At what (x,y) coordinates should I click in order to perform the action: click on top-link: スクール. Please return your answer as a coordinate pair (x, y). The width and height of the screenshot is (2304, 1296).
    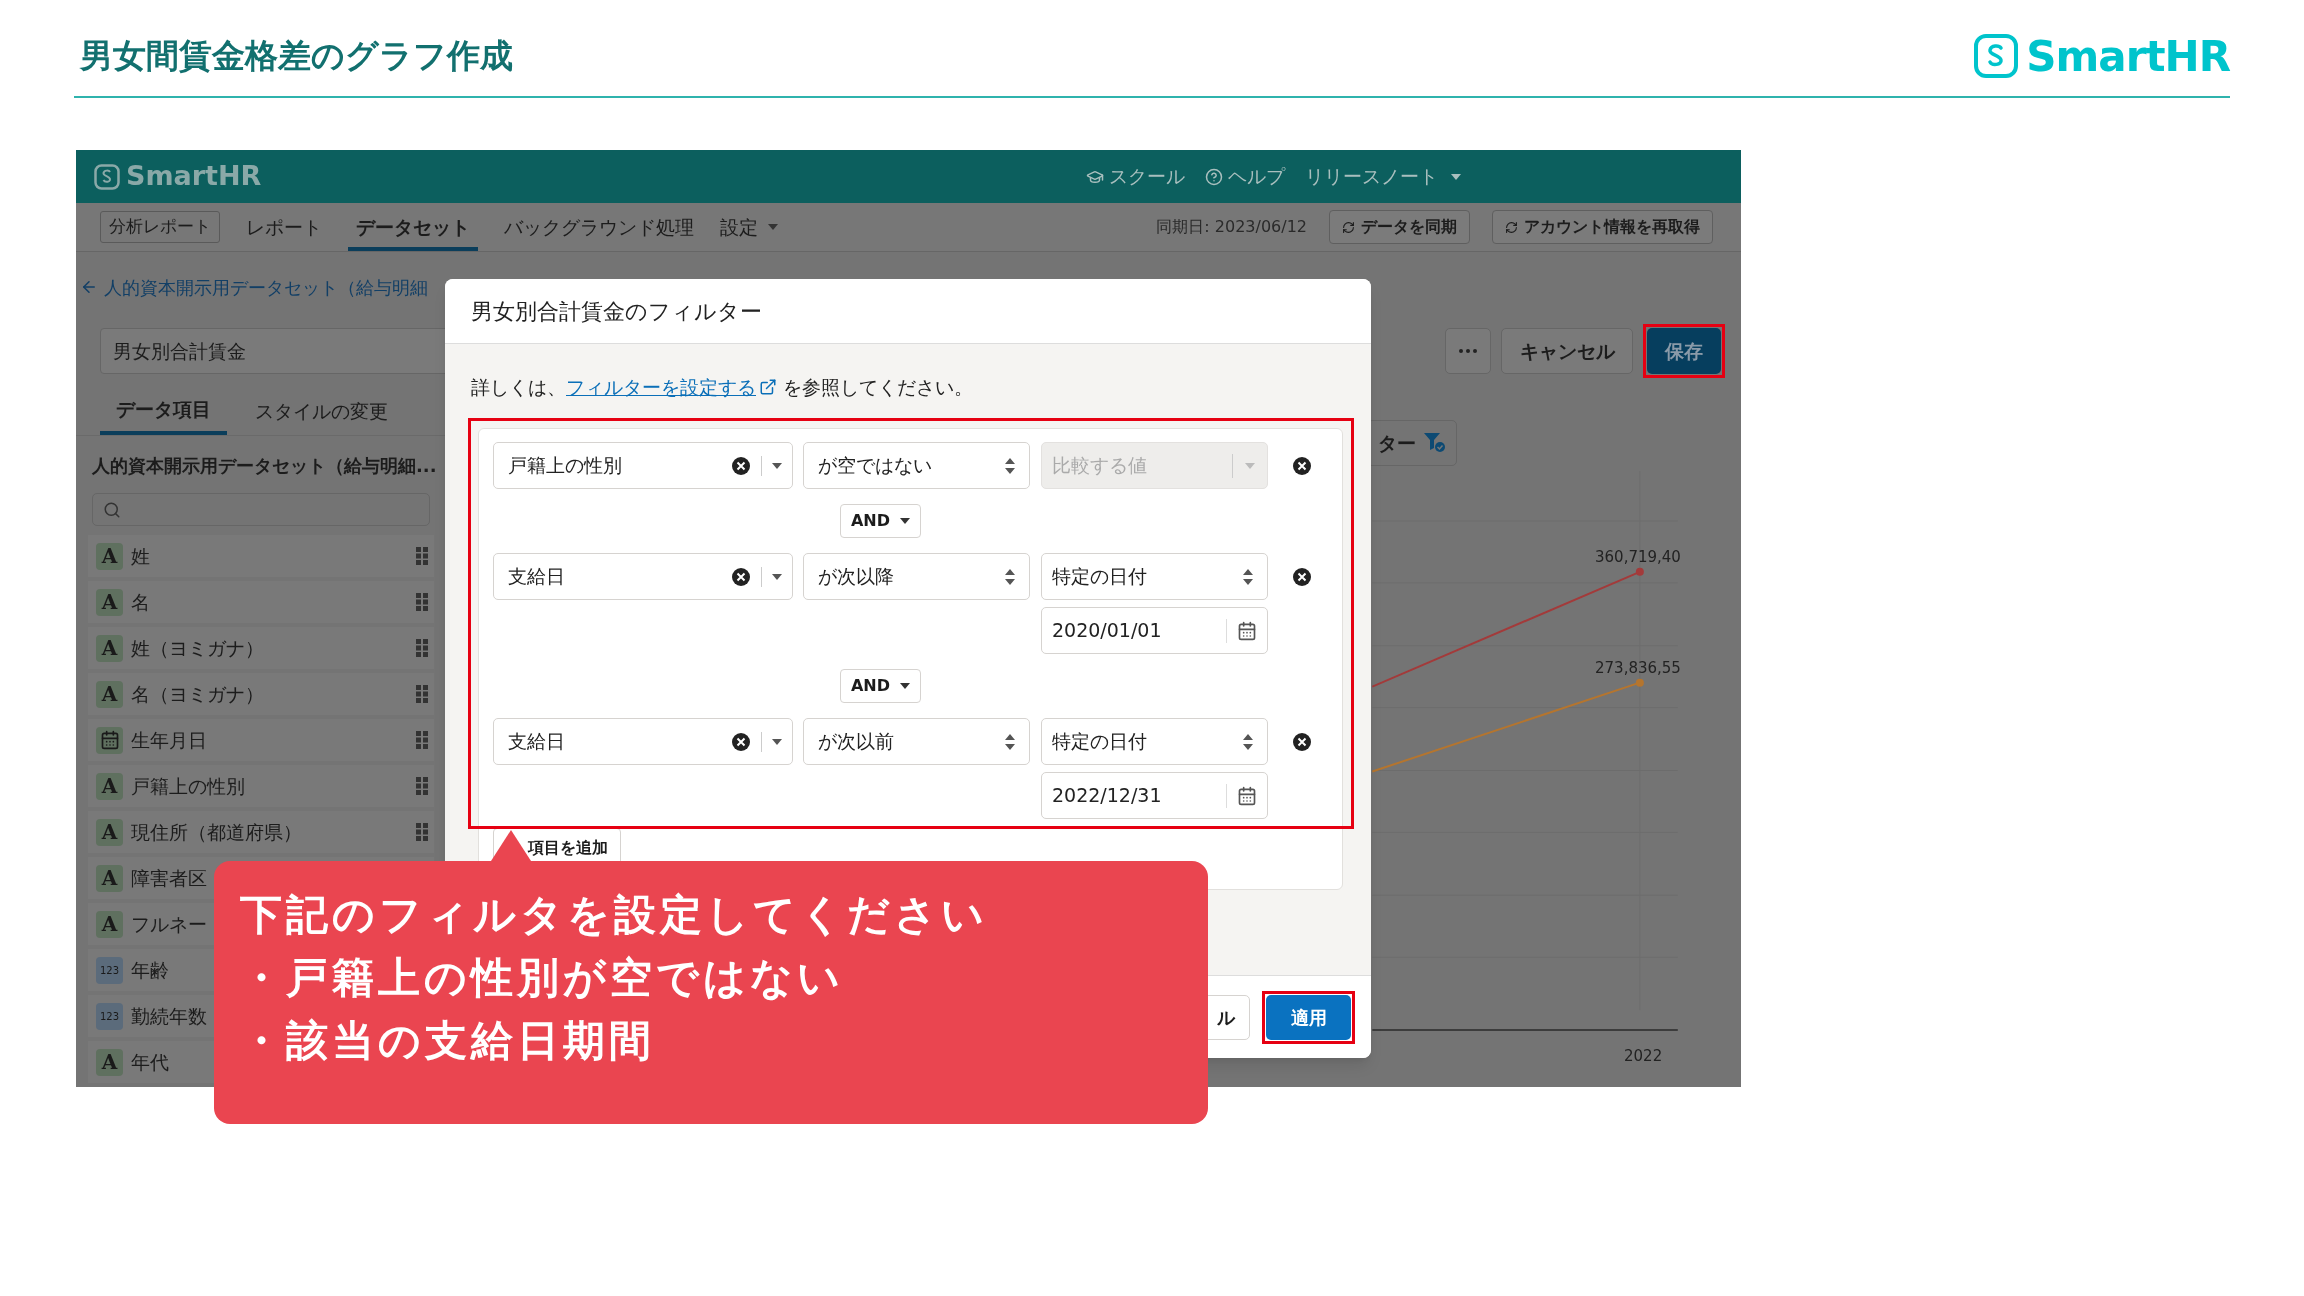
    Looking at the image, I should click on (1135, 176).